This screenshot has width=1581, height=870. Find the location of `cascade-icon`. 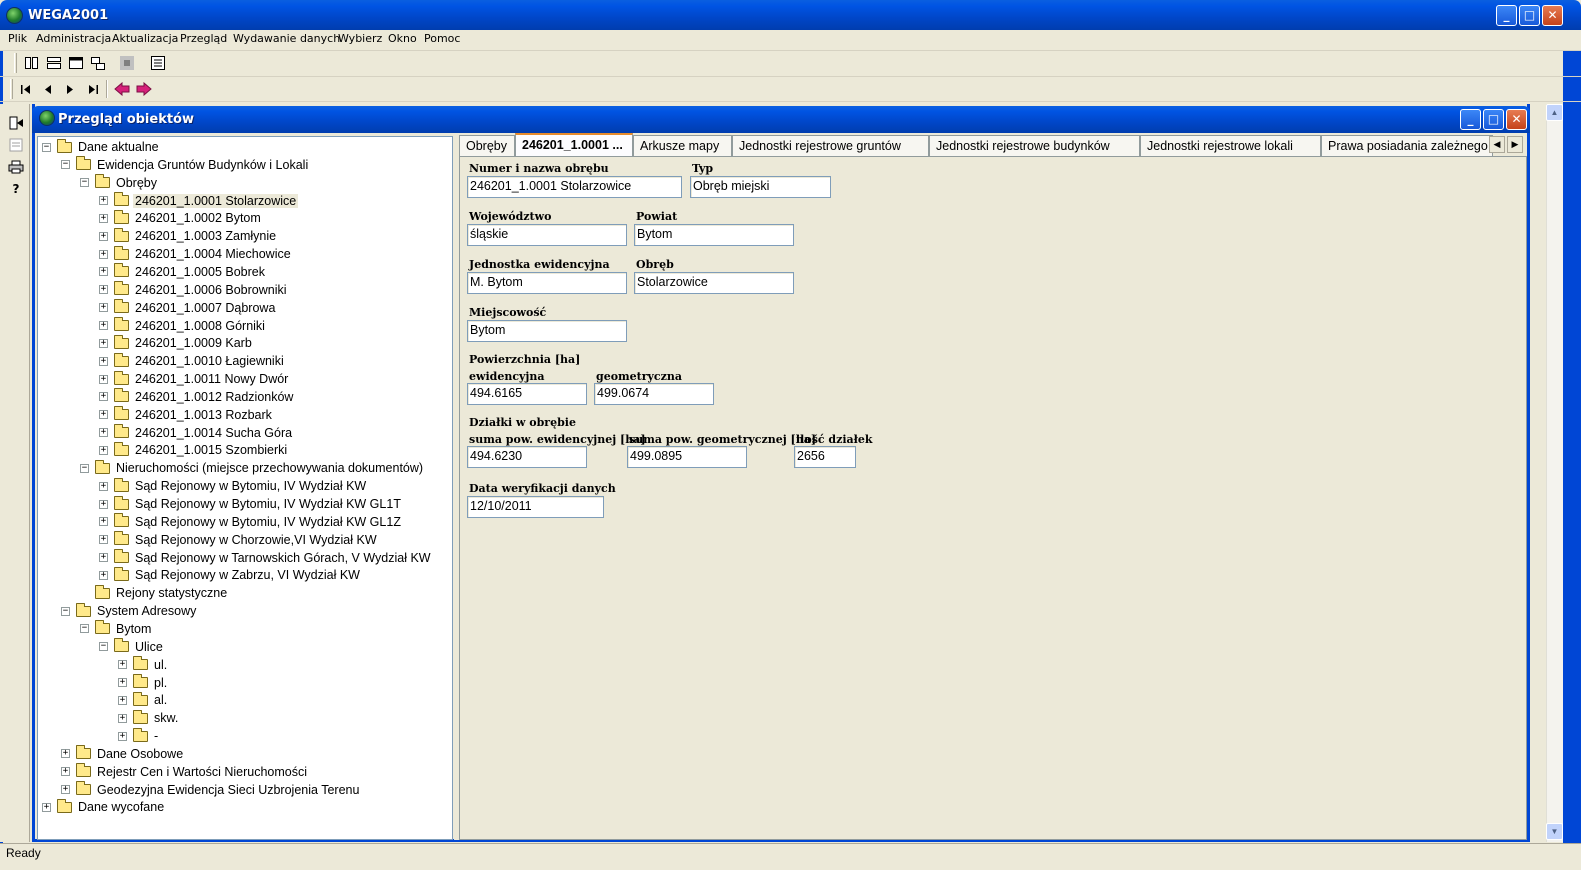

cascade-icon is located at coordinates (98, 63).